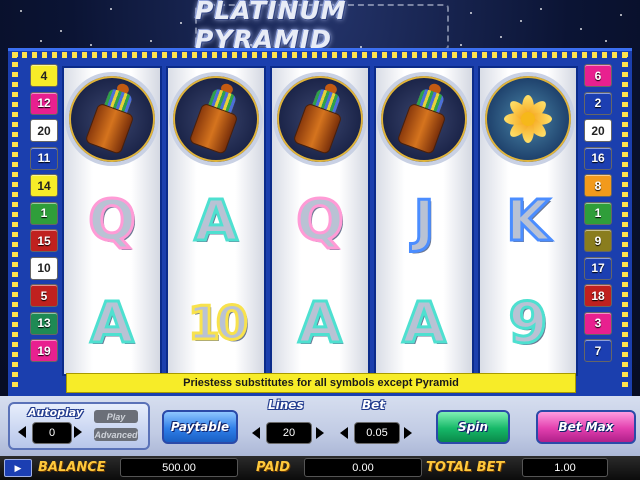 Image resolution: width=640 pixels, height=480 pixels. I want to click on paytable-button: Paytable, so click(200, 427).